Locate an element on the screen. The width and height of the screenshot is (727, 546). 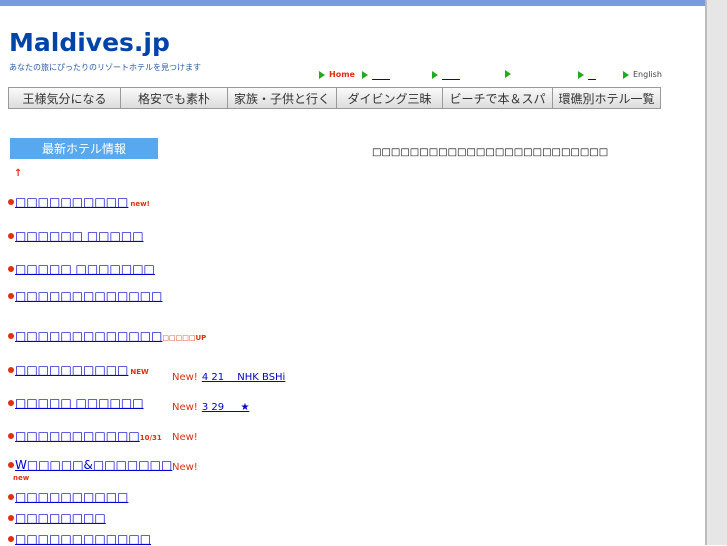
hotel-link: □□□□□□□□□□□□ is located at coordinates (83, 539).